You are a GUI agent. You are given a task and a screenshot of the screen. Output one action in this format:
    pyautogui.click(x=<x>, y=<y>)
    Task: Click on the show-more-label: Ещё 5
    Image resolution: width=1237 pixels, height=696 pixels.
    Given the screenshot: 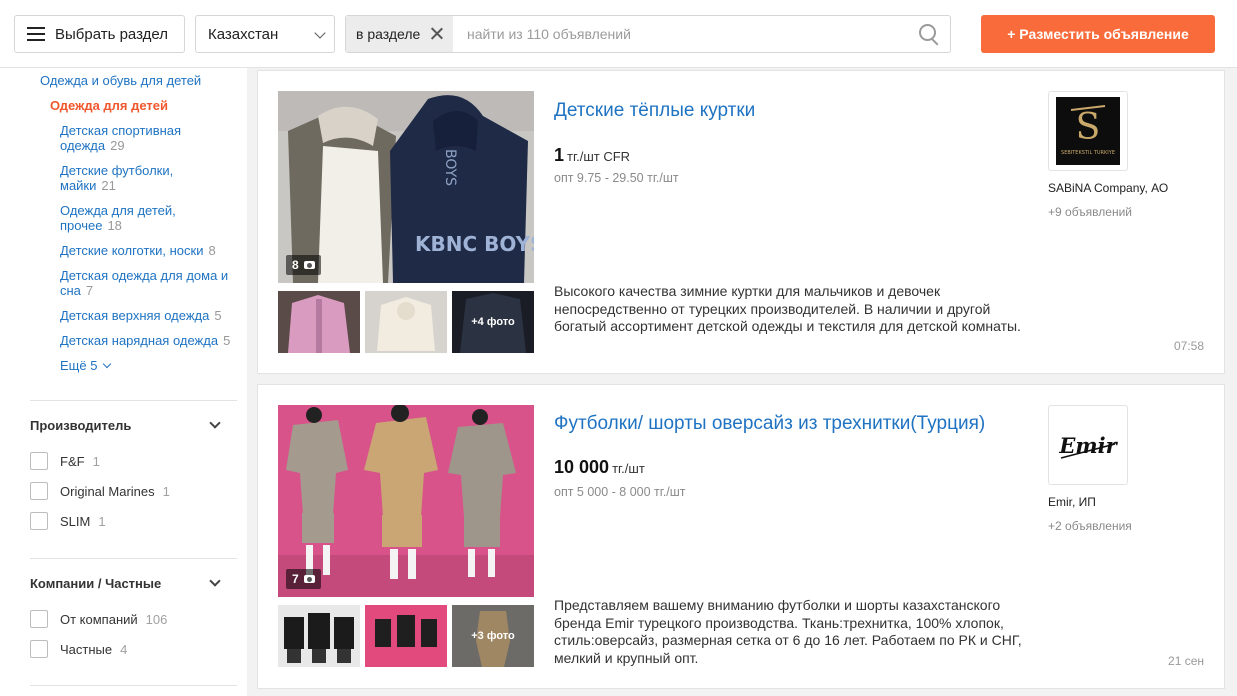 What is the action you would take?
    pyautogui.click(x=79, y=365)
    